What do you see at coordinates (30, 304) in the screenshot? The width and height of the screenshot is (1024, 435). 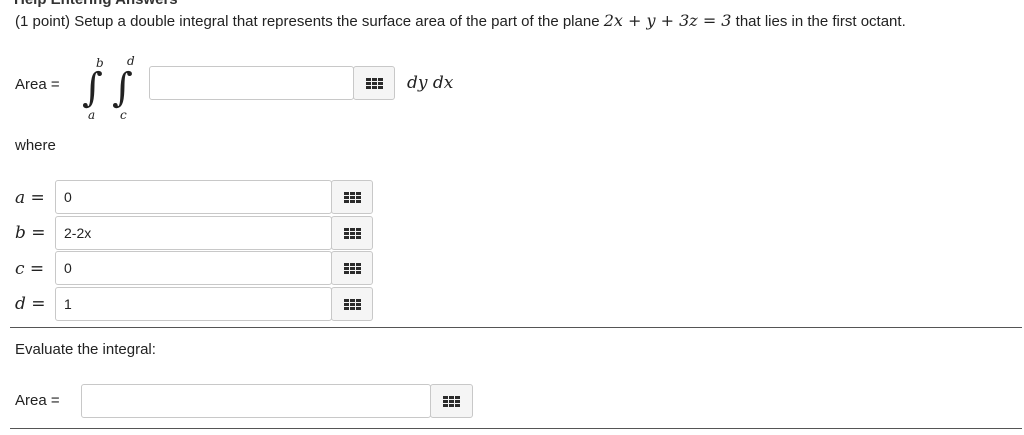 I see `limit-d-label: d =` at bounding box center [30, 304].